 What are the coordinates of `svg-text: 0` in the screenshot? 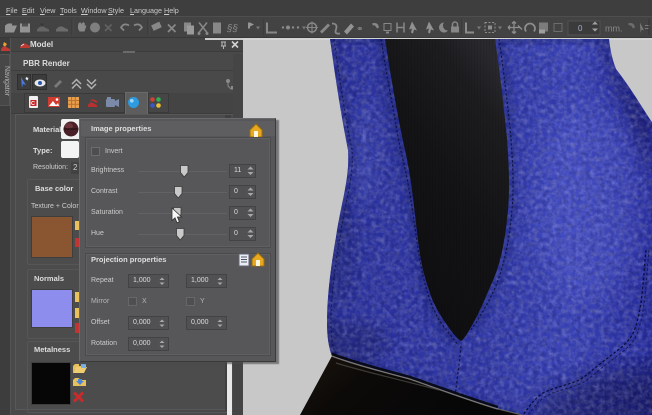 It's located at (580, 28).